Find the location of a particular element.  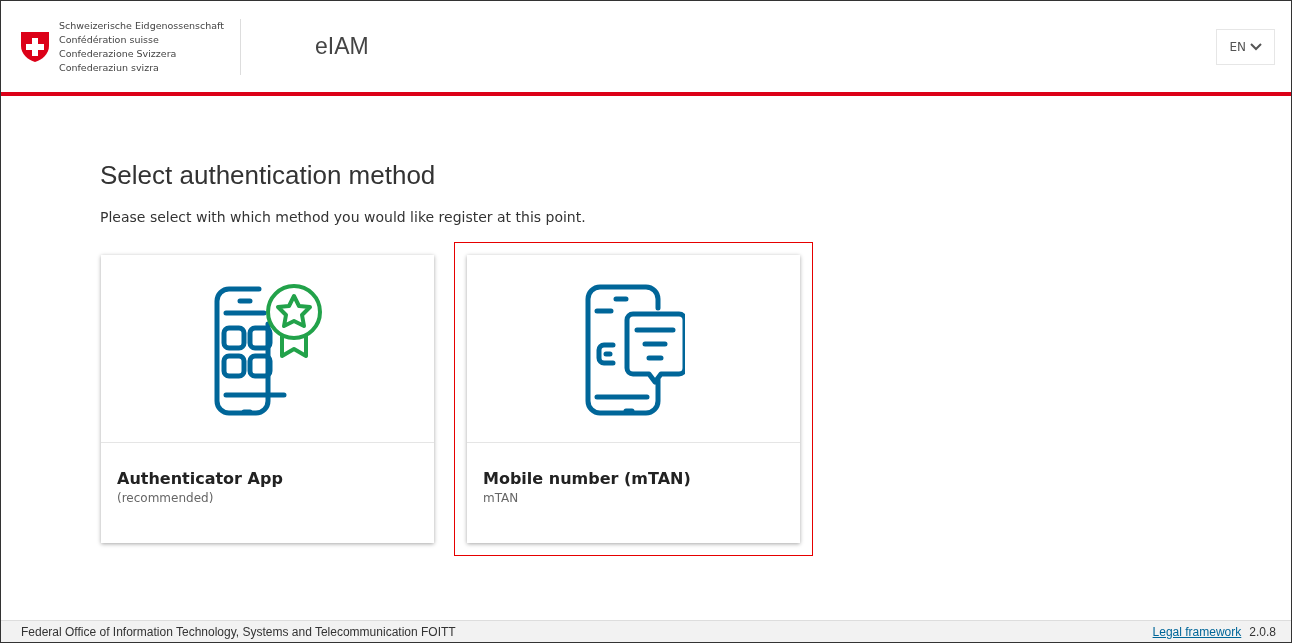

chevron-down-icon is located at coordinates (1256, 46).